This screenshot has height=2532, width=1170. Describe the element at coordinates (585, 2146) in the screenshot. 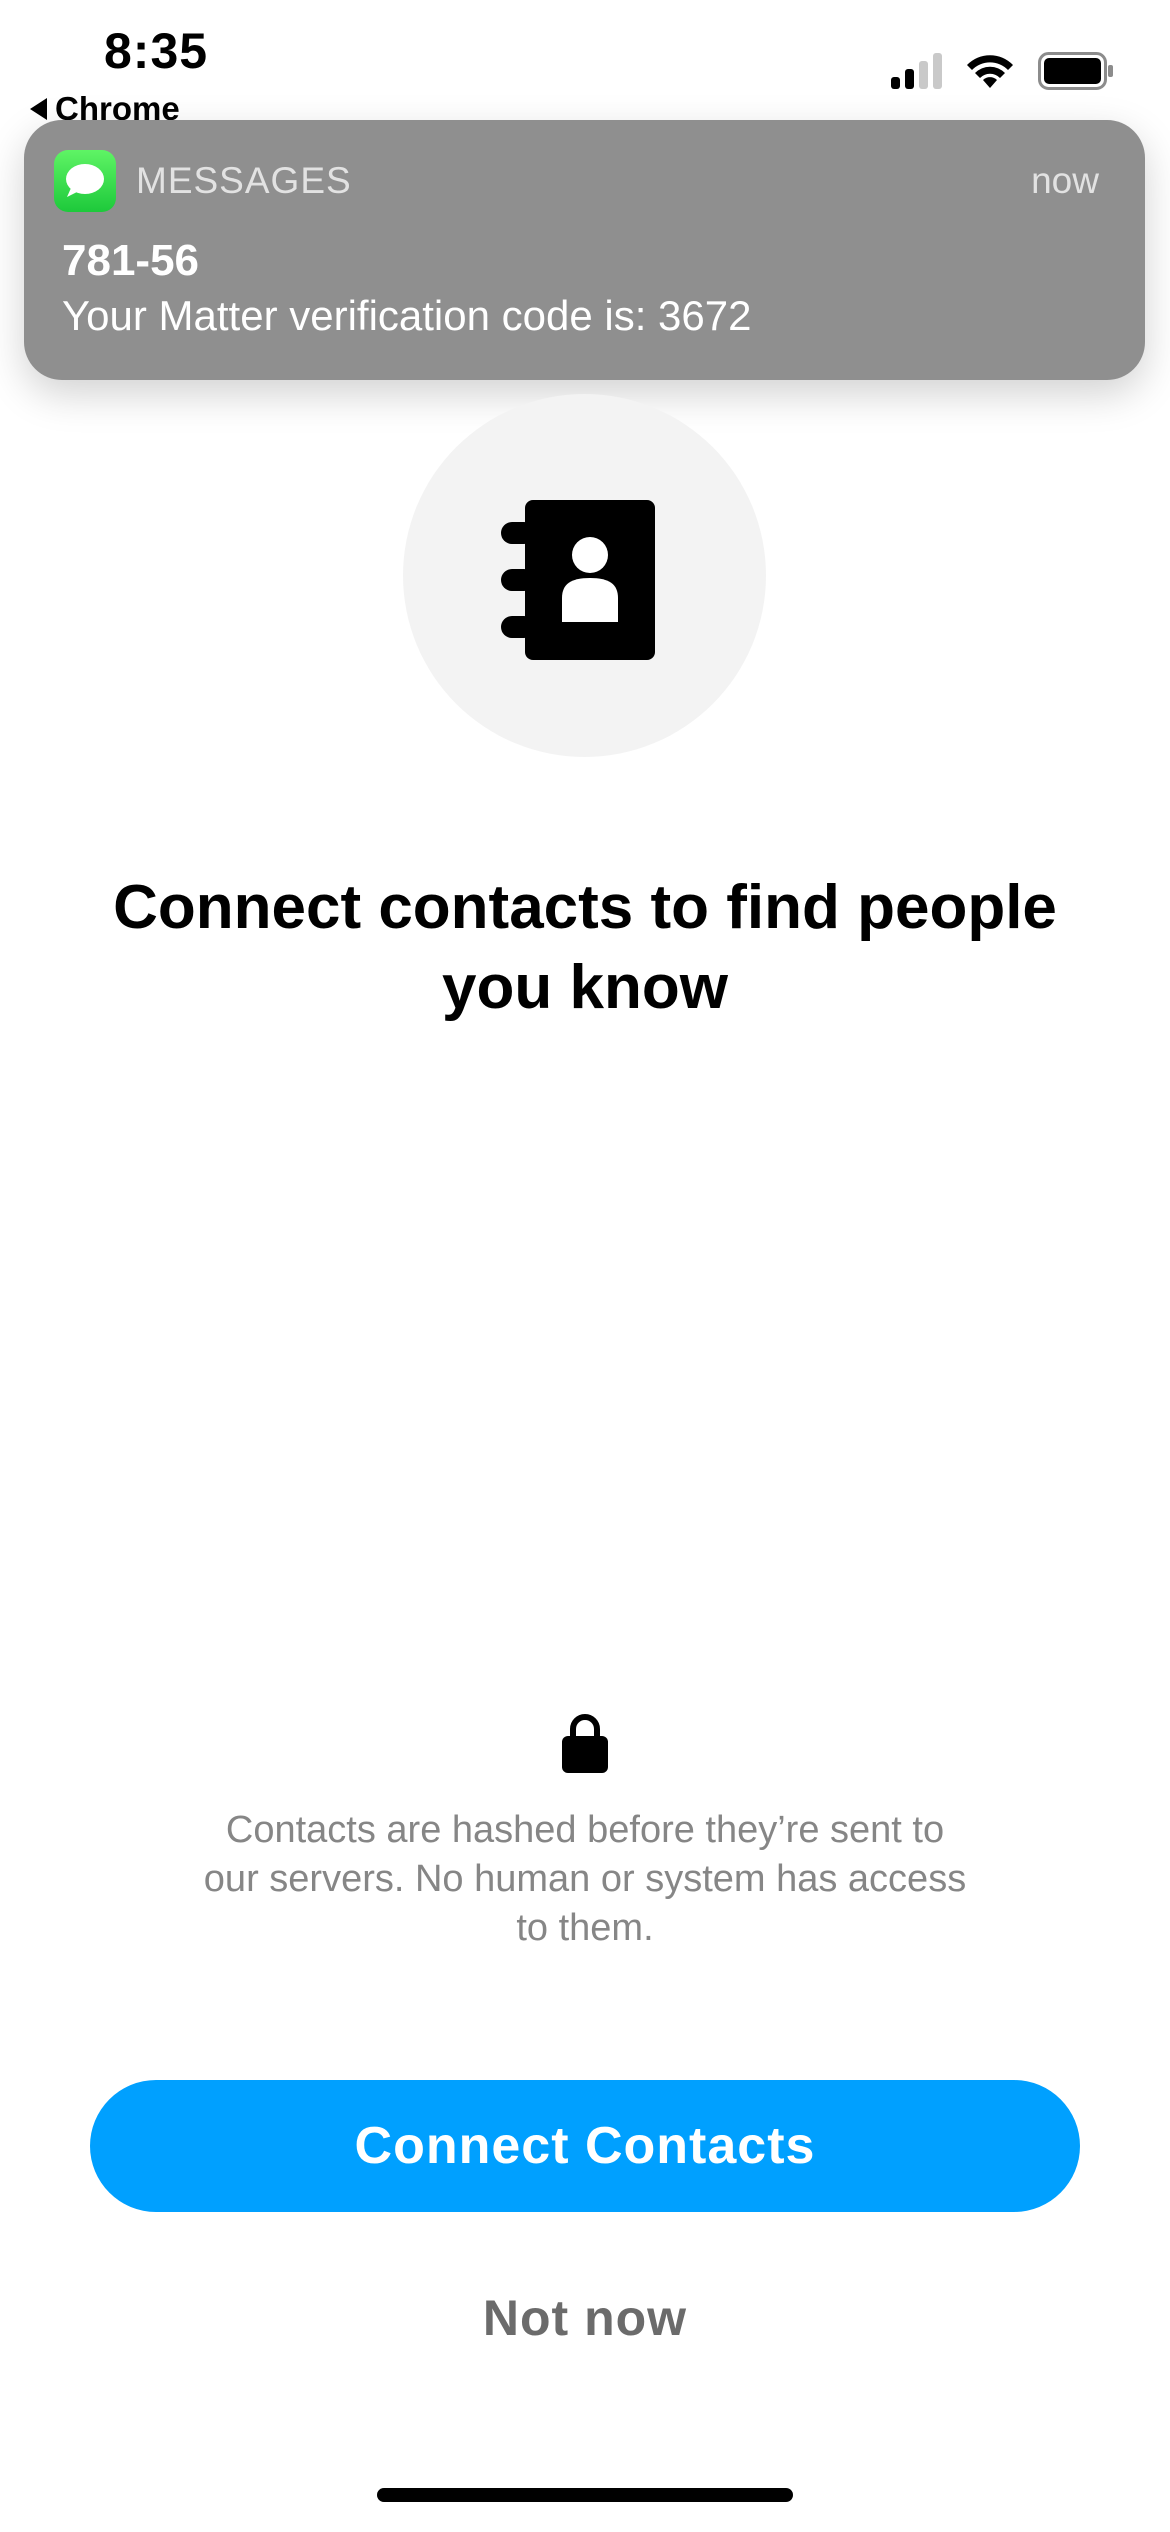

I see `connect-contacts-button: Connect Contacts` at that location.